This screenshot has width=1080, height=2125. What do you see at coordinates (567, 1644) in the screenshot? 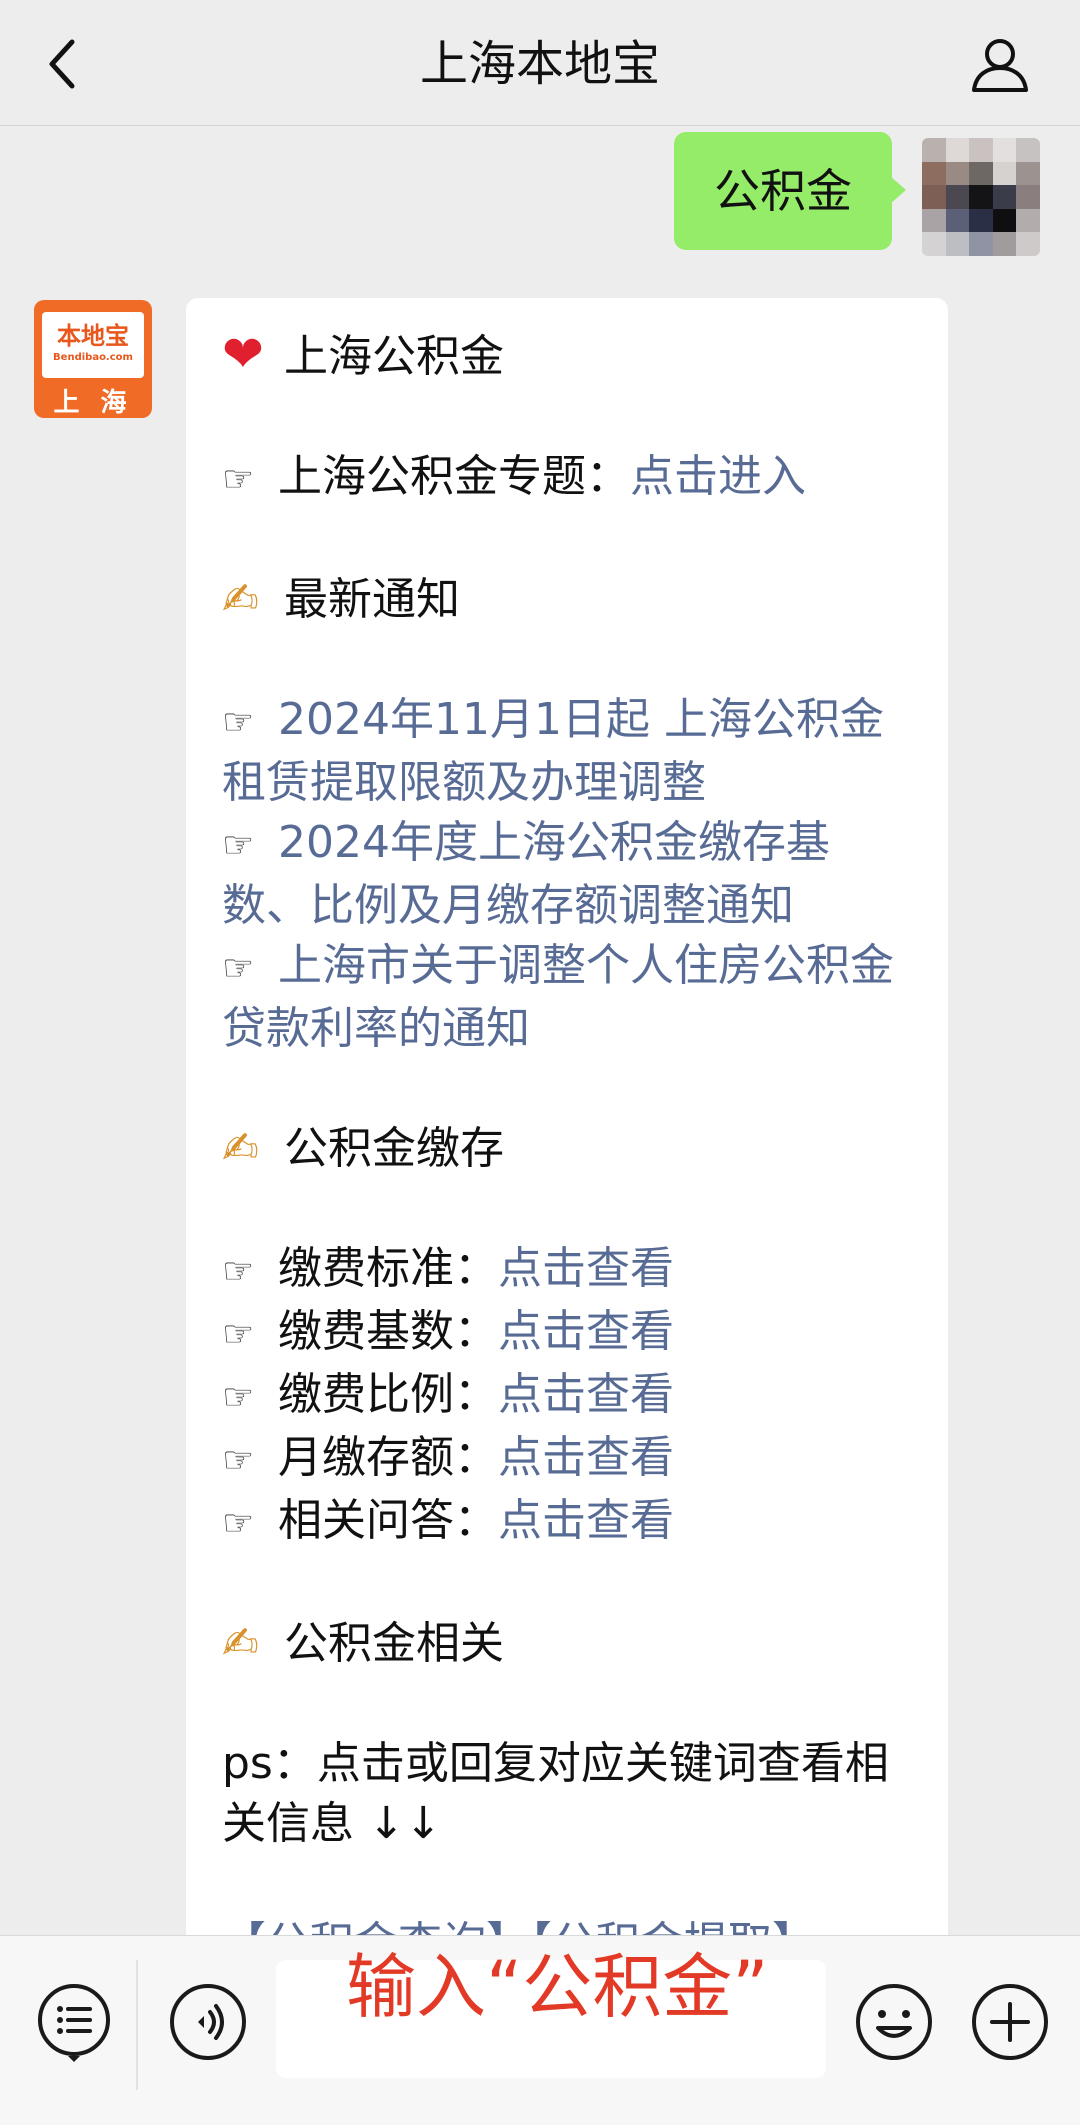
I see `related-section-line: ✍ 公积金相关` at bounding box center [567, 1644].